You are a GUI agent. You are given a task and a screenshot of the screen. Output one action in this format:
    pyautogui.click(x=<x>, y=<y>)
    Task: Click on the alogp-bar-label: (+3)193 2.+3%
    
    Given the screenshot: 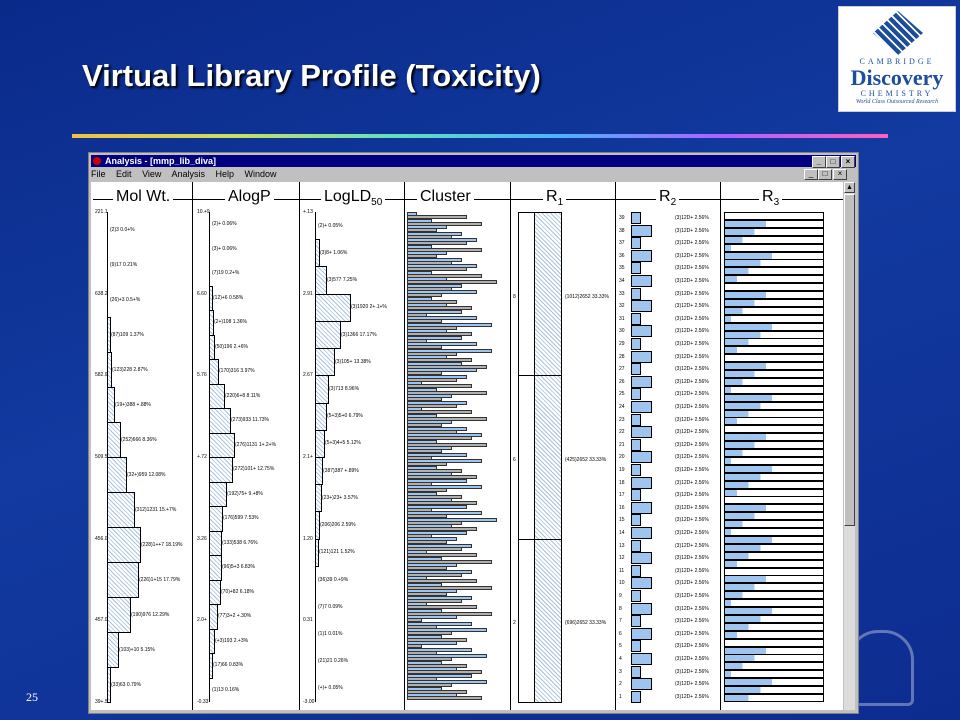 What is the action you would take?
    pyautogui.click(x=232, y=640)
    